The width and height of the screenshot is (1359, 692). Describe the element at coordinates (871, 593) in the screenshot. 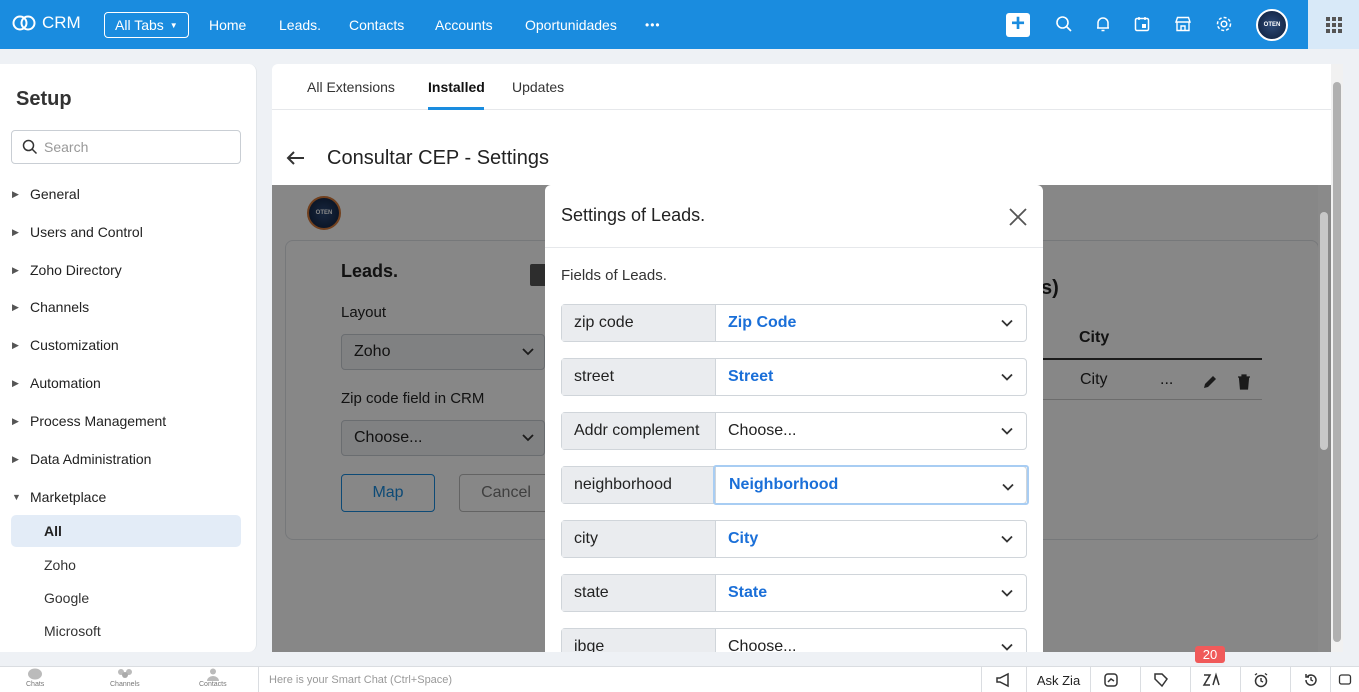

I see `field-select-state: State` at that location.